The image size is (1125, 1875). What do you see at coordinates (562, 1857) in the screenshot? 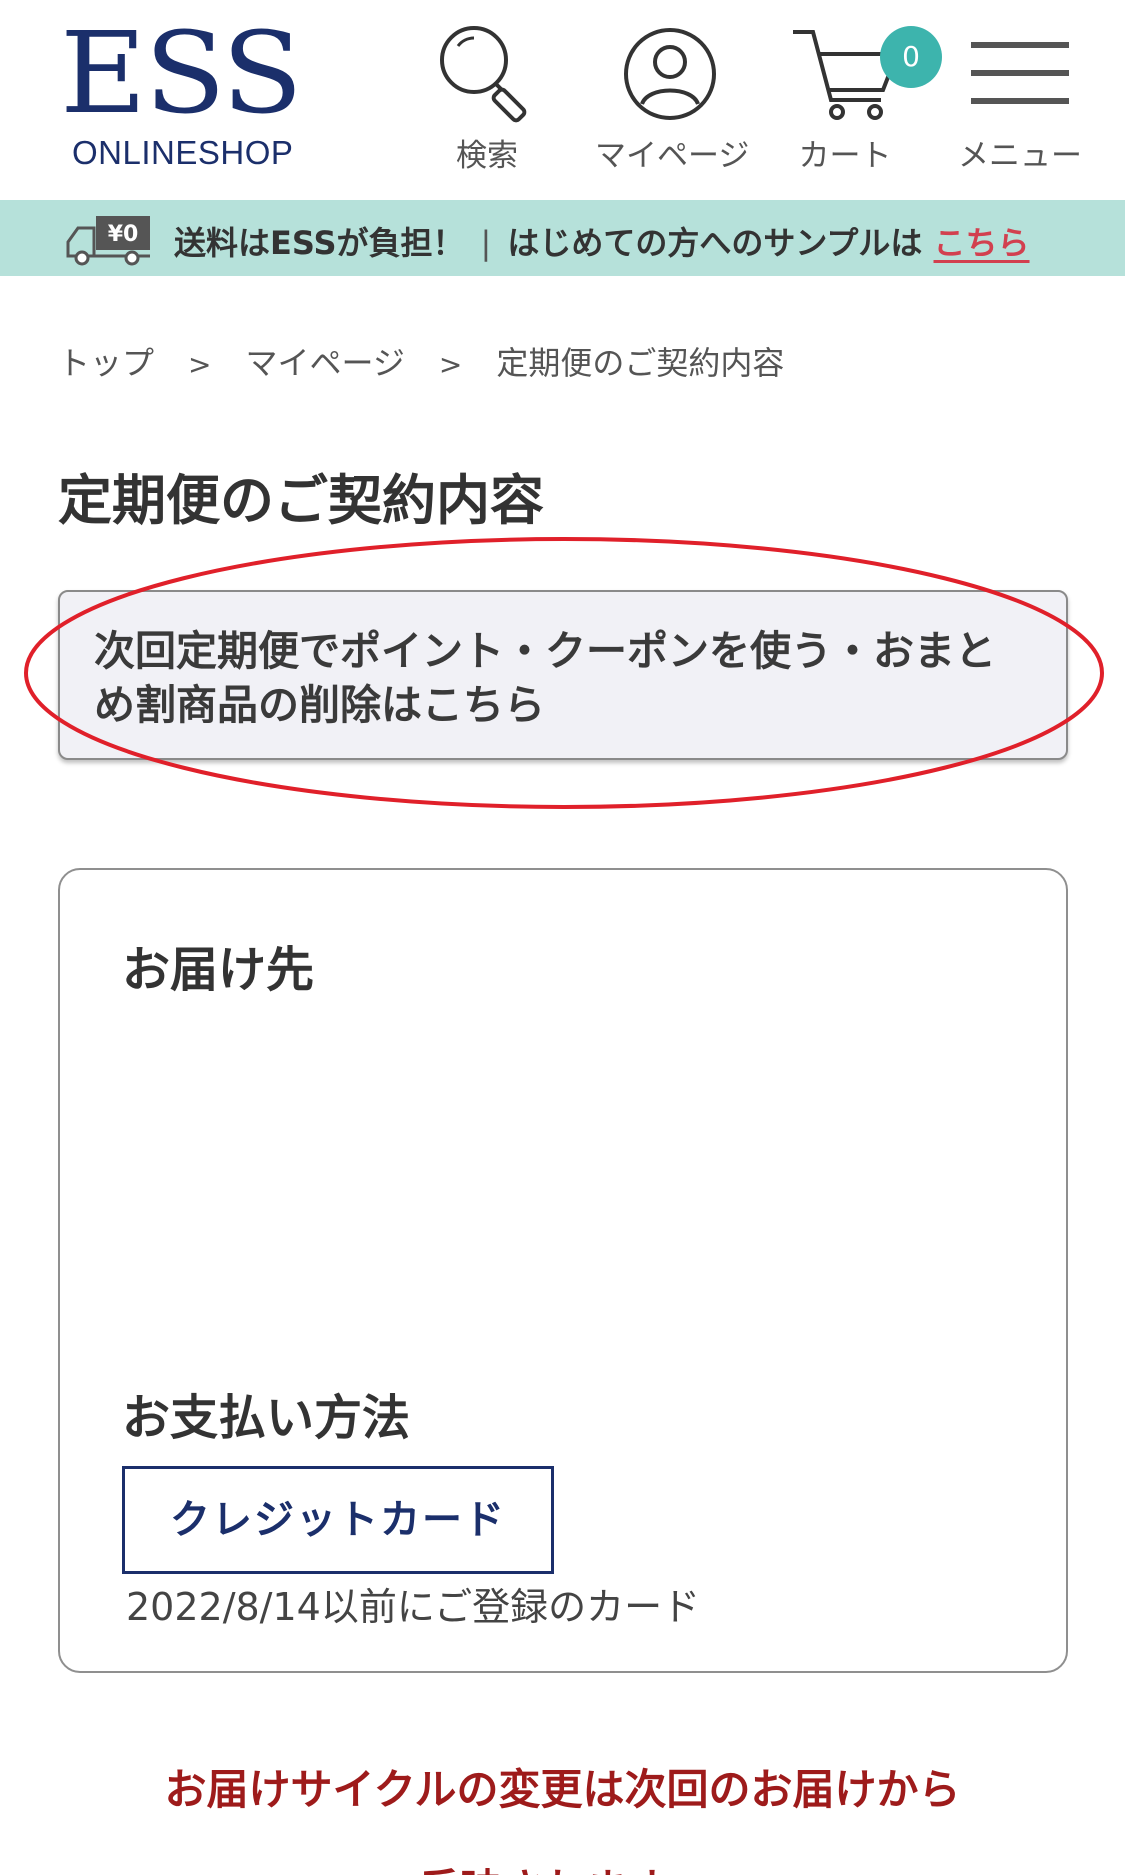
I see `cycle-notice-line-2: 反映されます。` at bounding box center [562, 1857].